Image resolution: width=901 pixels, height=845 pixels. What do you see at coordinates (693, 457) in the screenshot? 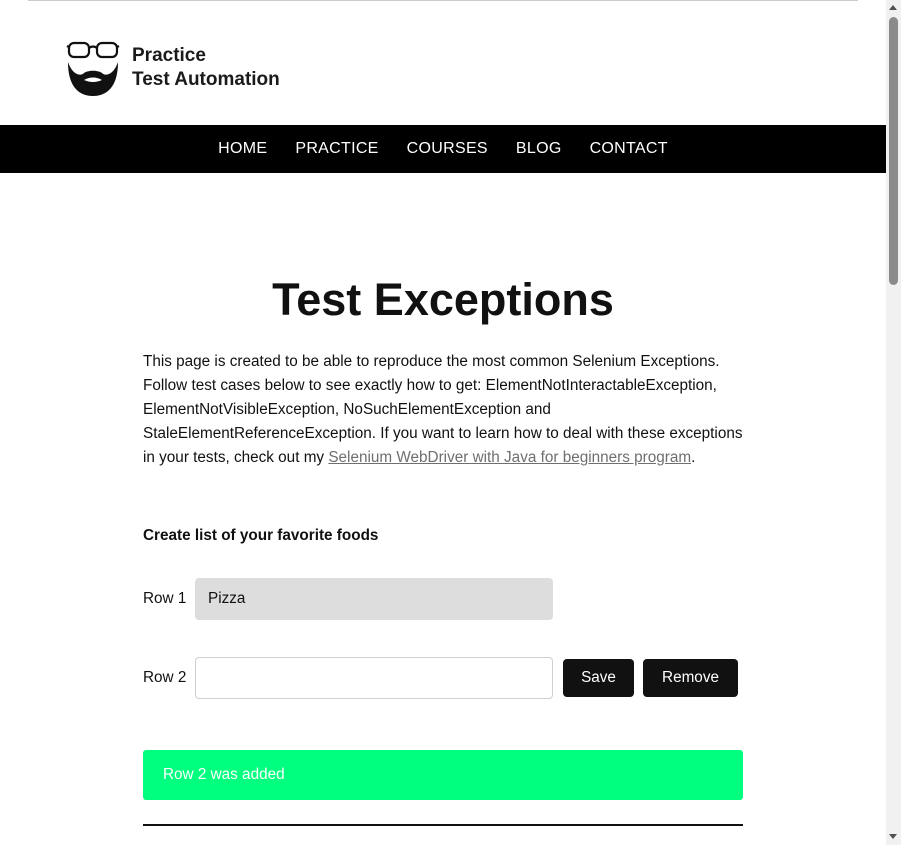
I see `intro-end: .` at bounding box center [693, 457].